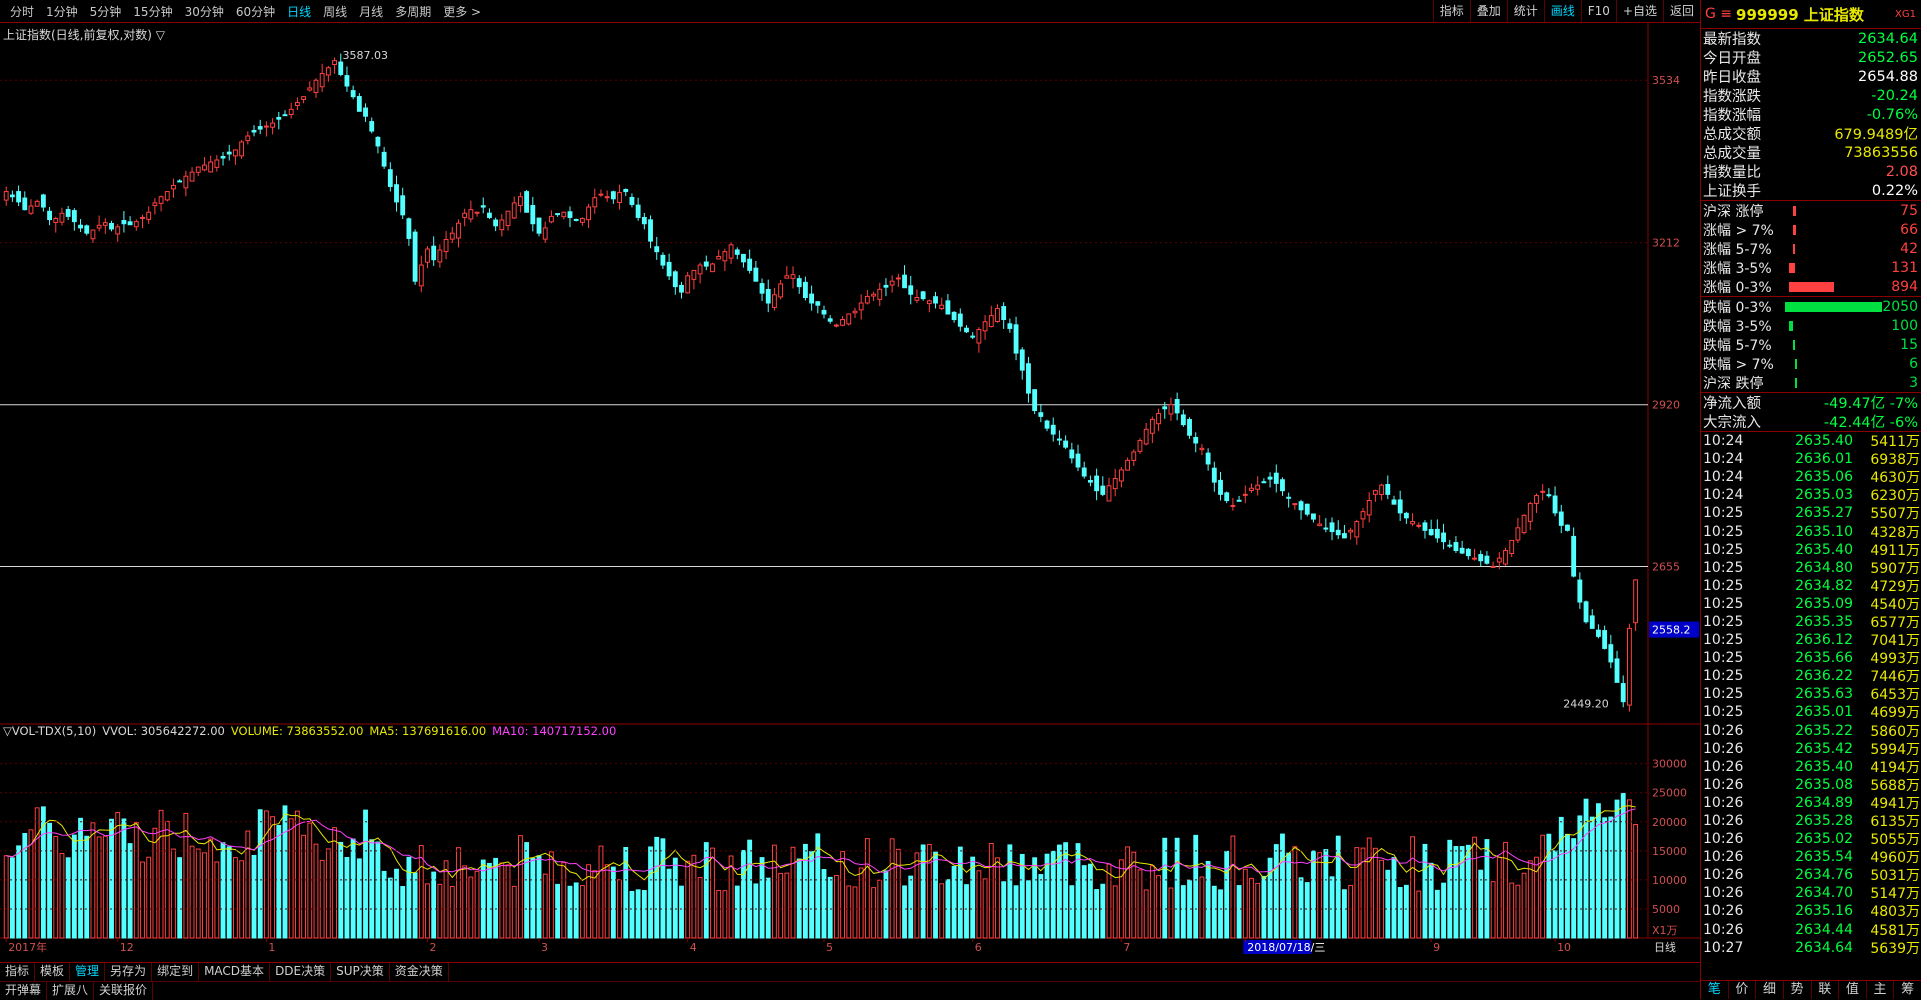  I want to click on tick-volume: 5411万, so click(1895, 442).